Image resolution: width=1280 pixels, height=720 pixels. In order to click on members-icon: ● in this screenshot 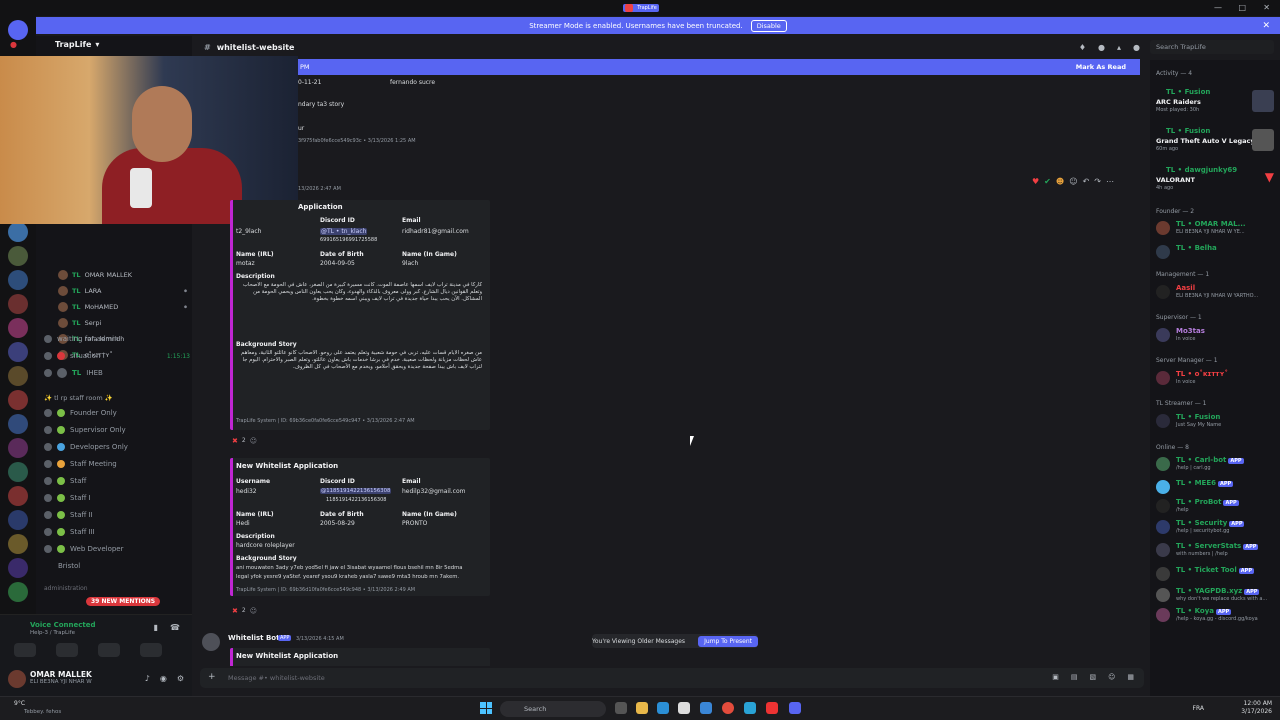, I will do `click(1136, 47)`.